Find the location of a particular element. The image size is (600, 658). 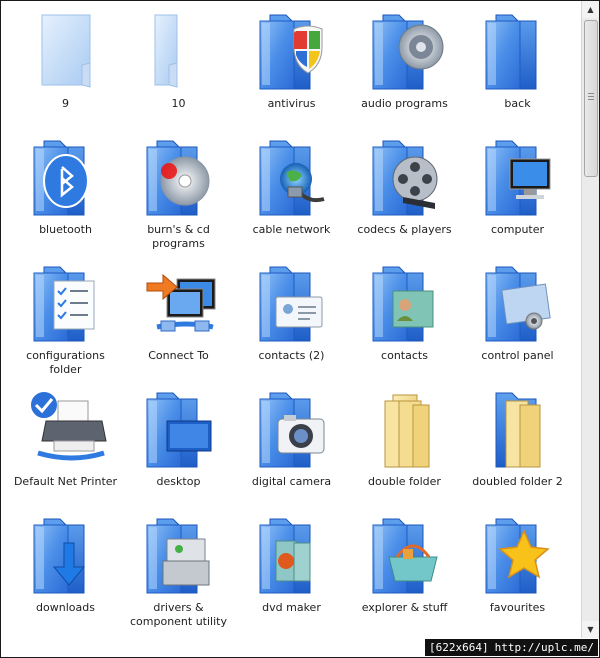

icon-item: configurations folder is located at coordinates (65, 323).